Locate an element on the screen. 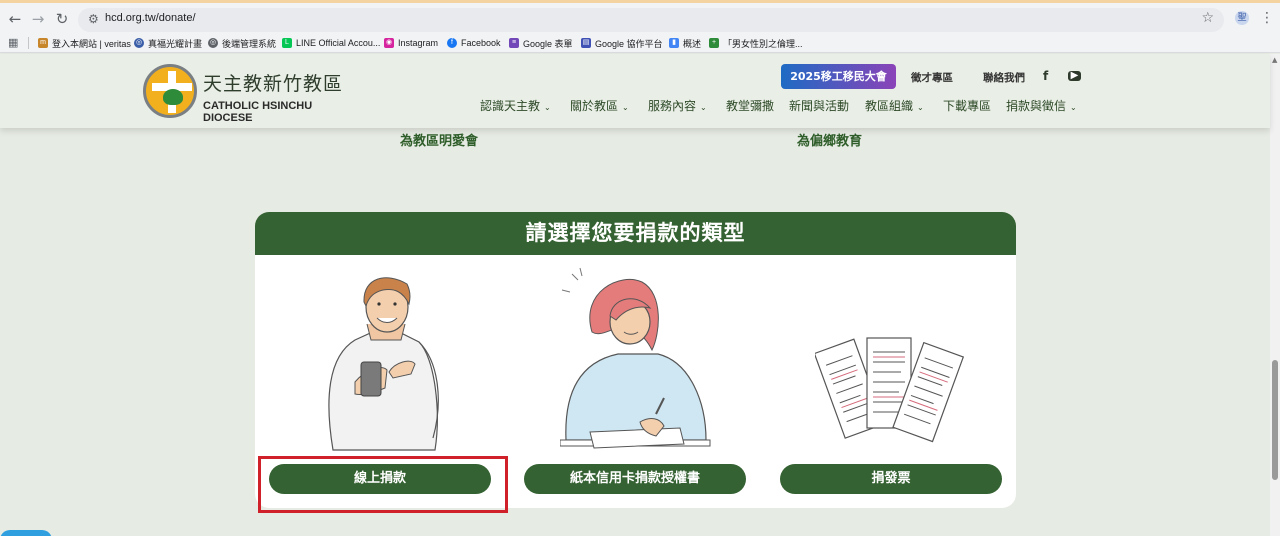 The image size is (1280, 536). bookmark-item: ▤ Google 協作平台 is located at coordinates (622, 43).